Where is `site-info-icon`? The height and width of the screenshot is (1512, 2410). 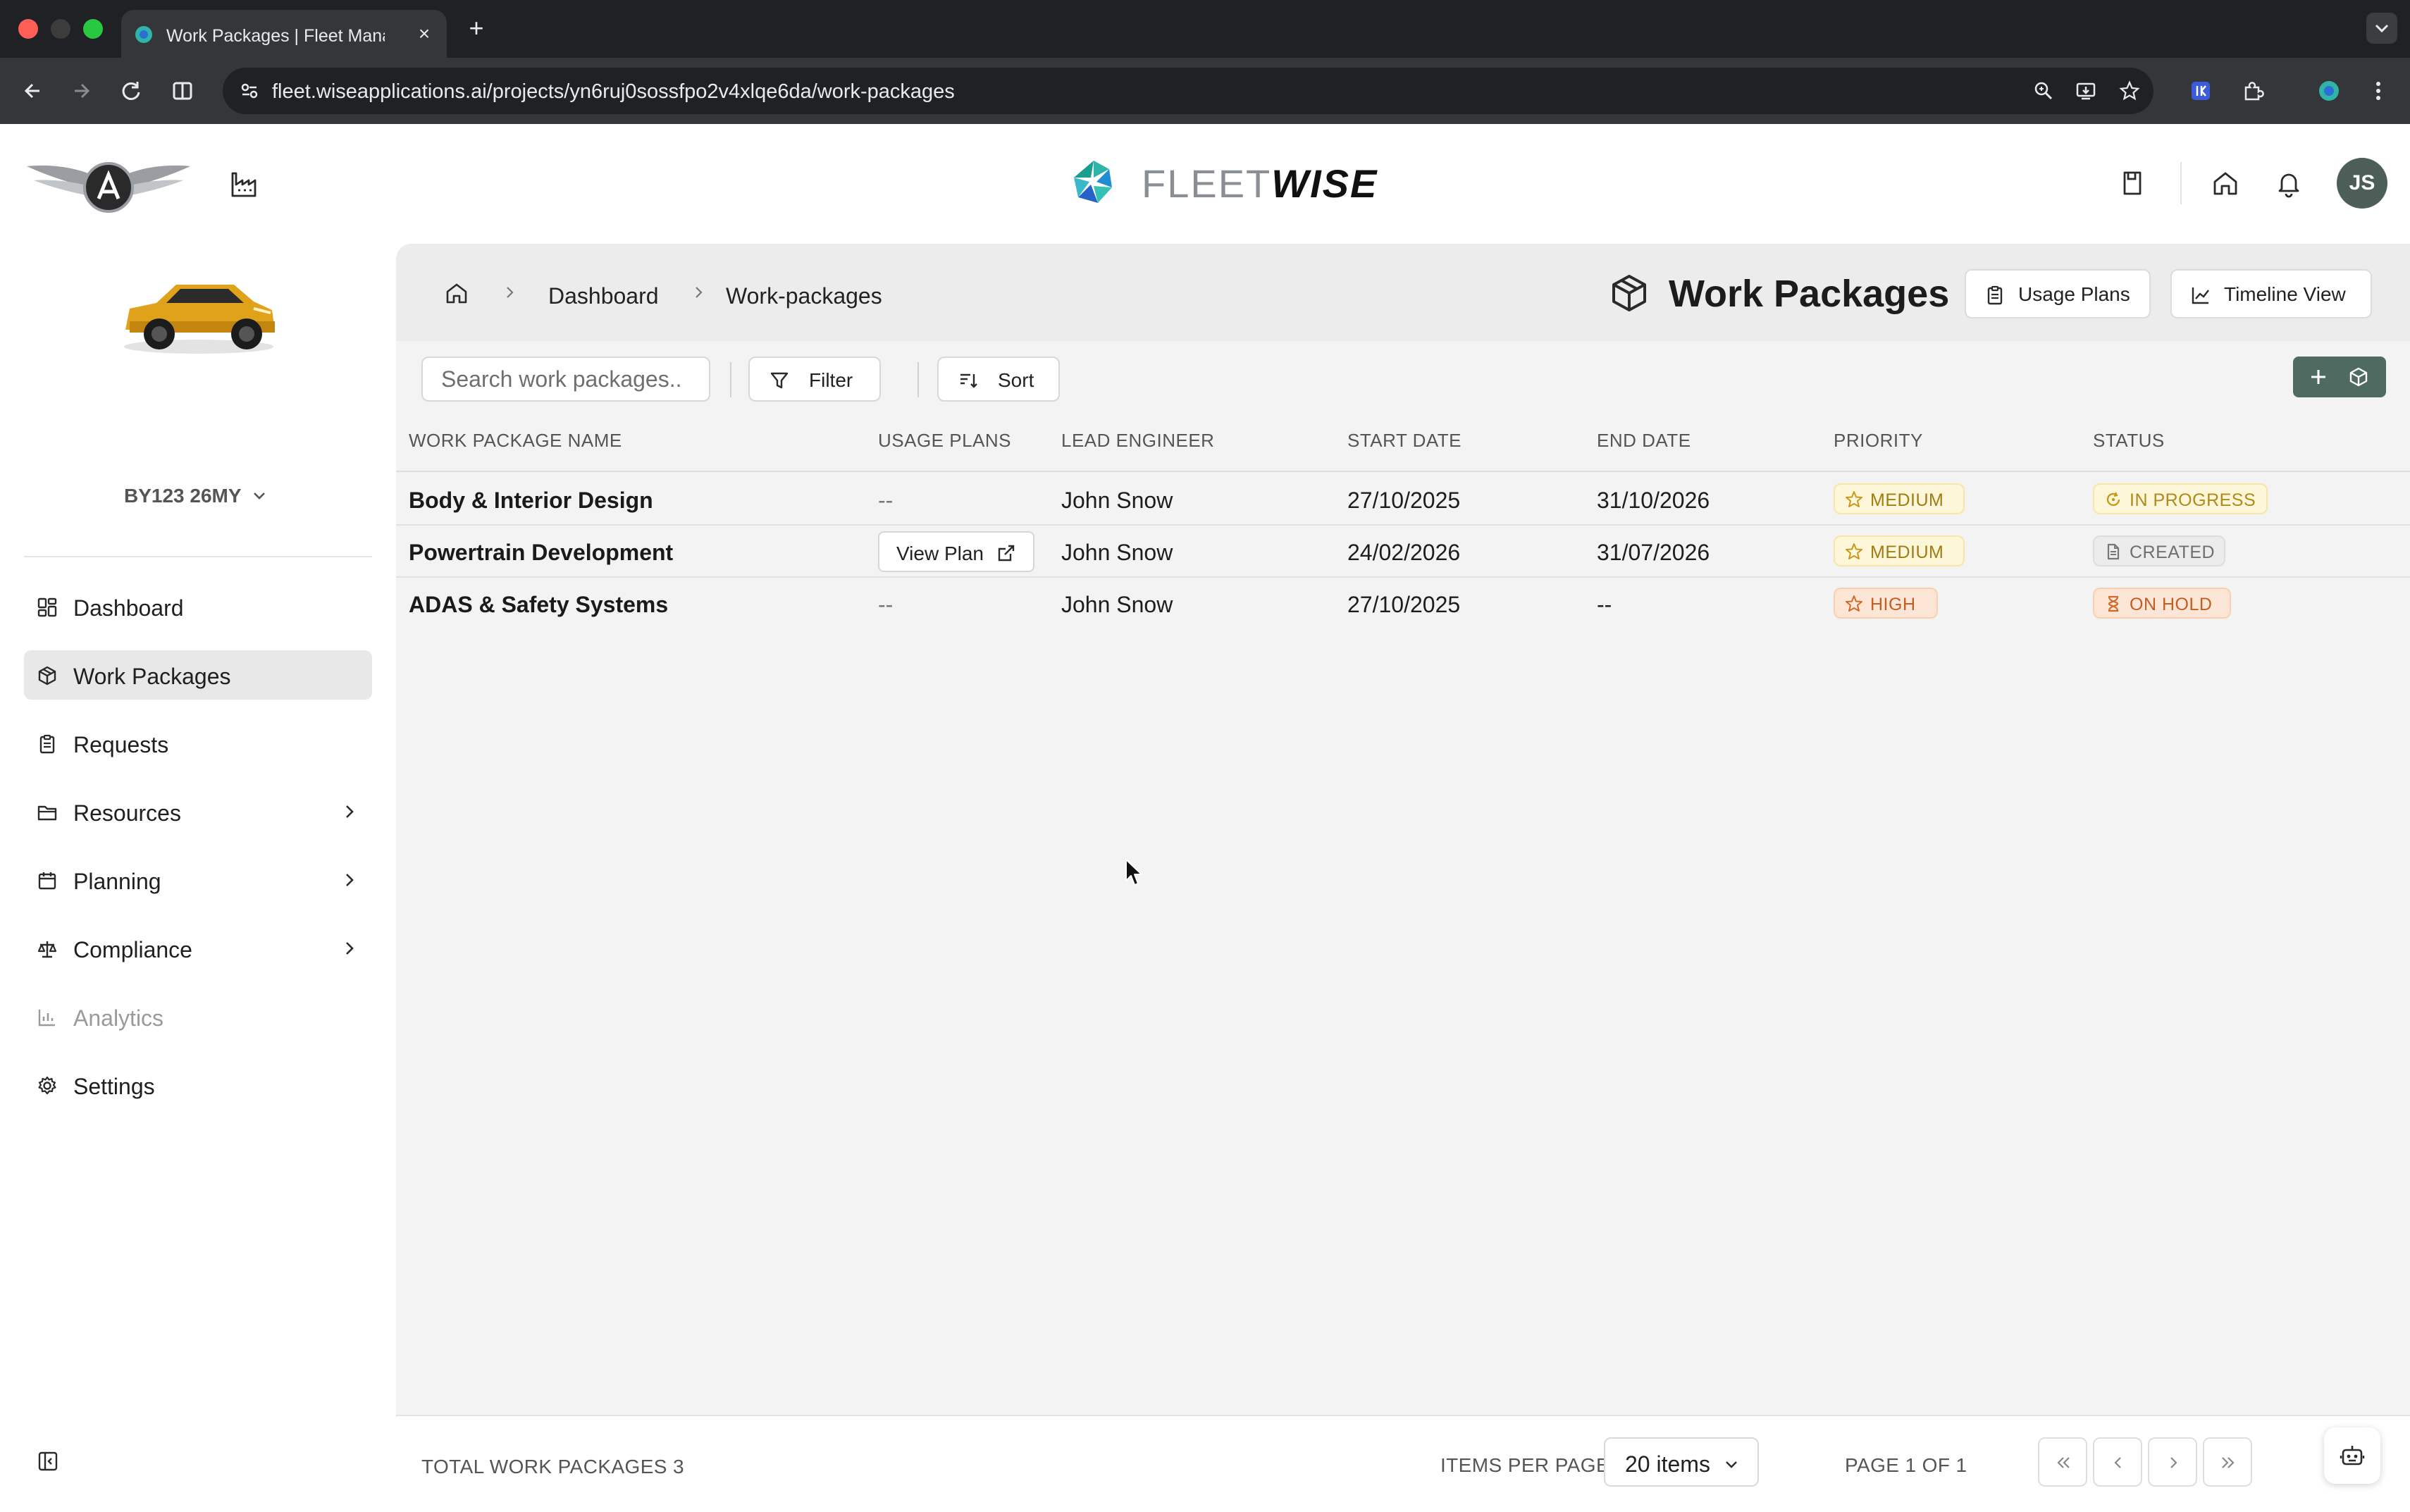 site-info-icon is located at coordinates (249, 91).